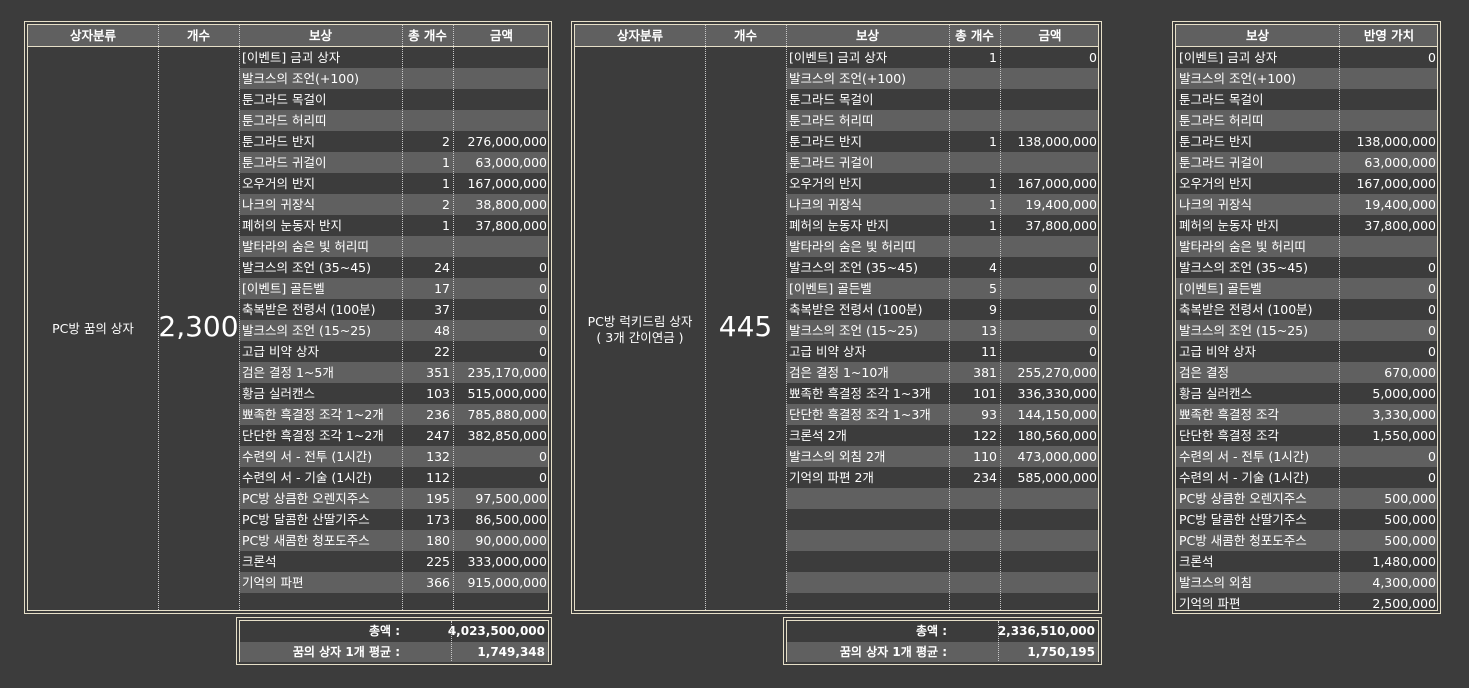 Image resolution: width=1469 pixels, height=688 pixels. I want to click on table-row: 나크의 귀장식 1 19,400,000, so click(942, 204).